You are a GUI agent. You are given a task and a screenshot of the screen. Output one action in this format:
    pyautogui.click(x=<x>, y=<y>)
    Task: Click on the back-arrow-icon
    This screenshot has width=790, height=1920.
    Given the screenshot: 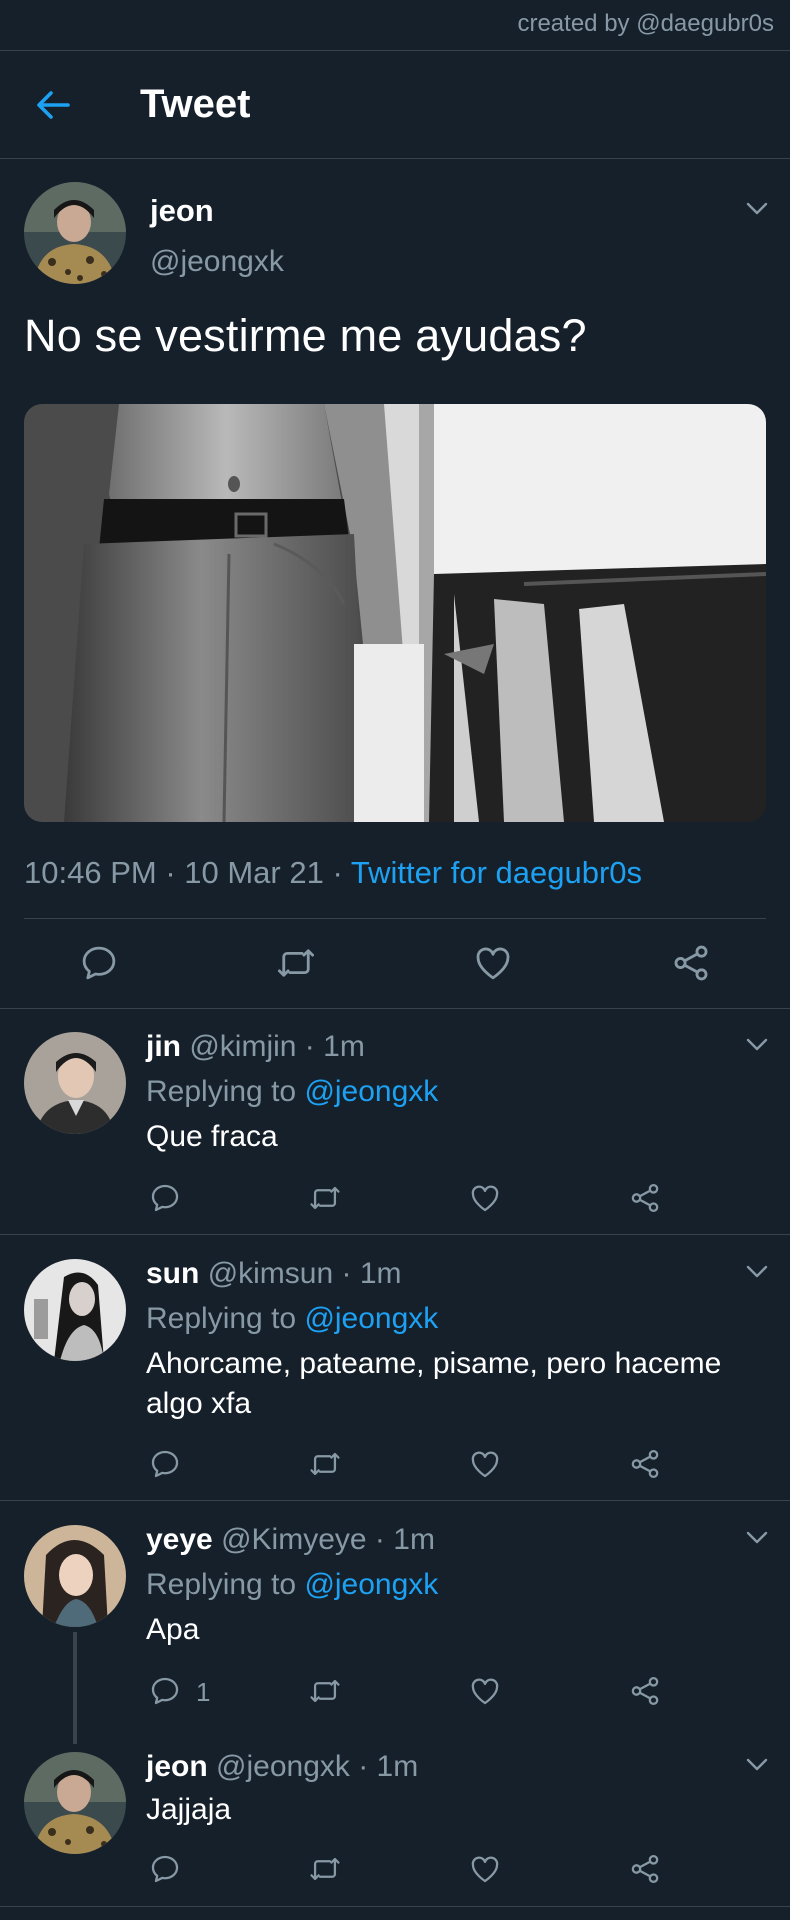 What is the action you would take?
    pyautogui.click(x=53, y=105)
    